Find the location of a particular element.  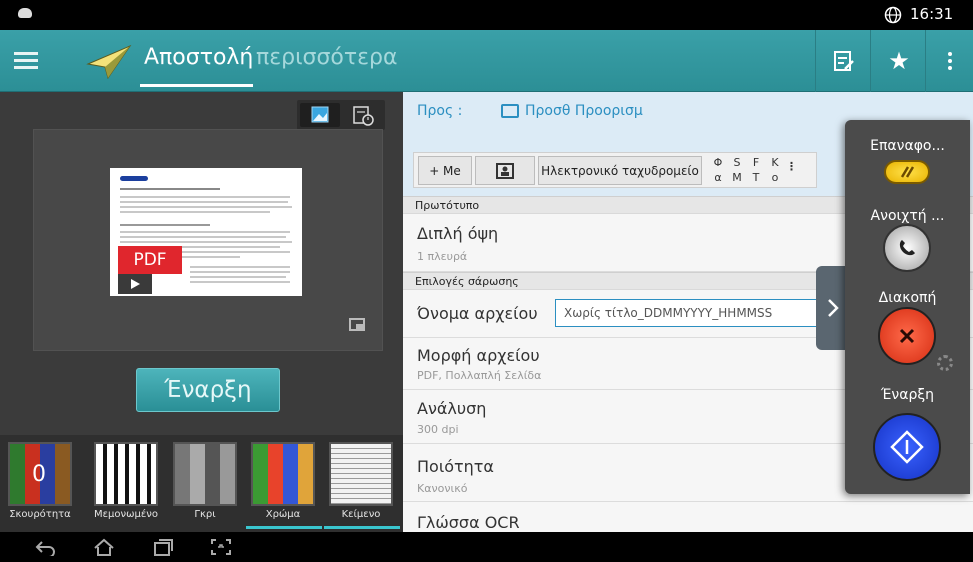

quality-title: Ποιότητα is located at coordinates (455, 466).